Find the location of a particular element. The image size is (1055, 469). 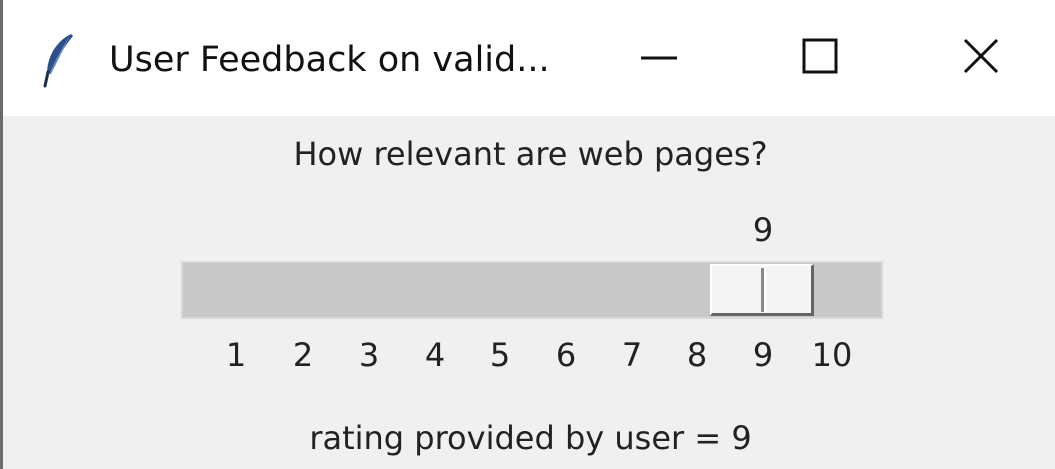

tick-label-8: 8 is located at coordinates (697, 355).